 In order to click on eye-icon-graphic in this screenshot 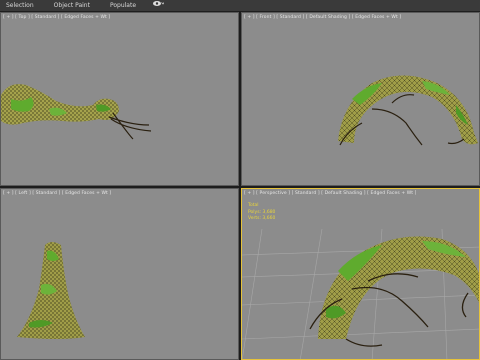, I will do `click(159, 3)`.